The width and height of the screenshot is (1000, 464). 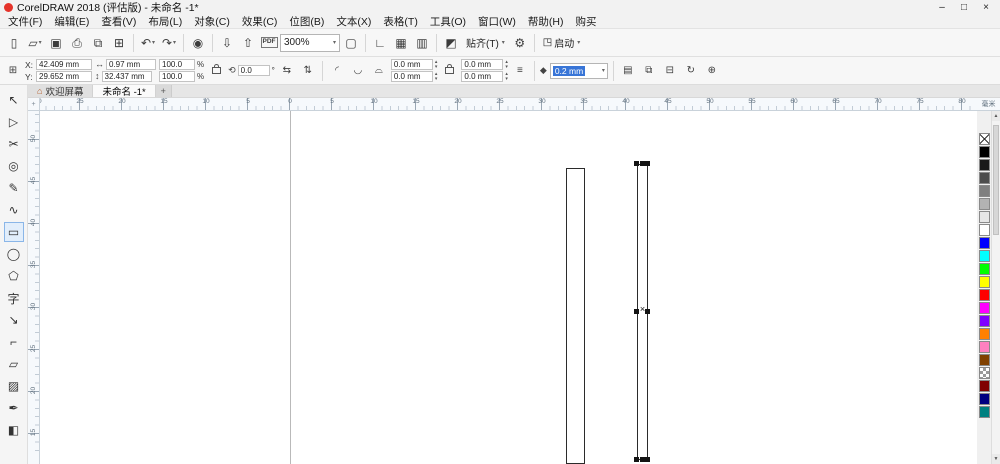 What do you see at coordinates (482, 64) in the screenshot?
I see `corner-radius-tr-input` at bounding box center [482, 64].